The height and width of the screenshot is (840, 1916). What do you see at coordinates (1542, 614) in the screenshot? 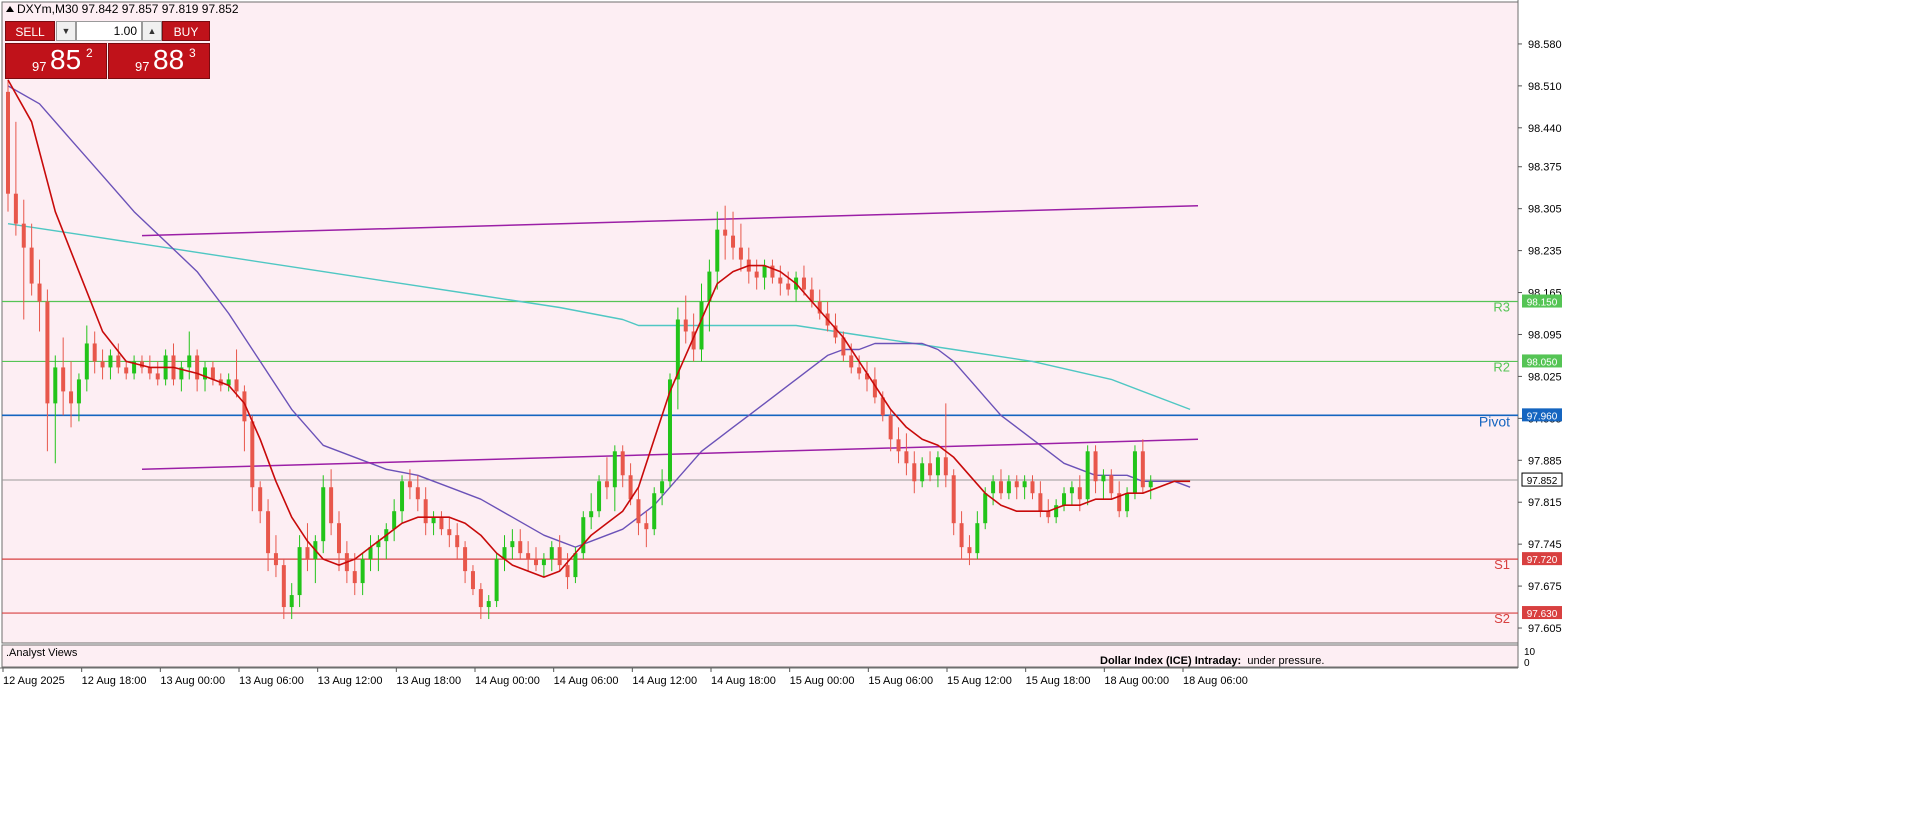
I see `level-price-label-s2: 97.630` at bounding box center [1542, 614].